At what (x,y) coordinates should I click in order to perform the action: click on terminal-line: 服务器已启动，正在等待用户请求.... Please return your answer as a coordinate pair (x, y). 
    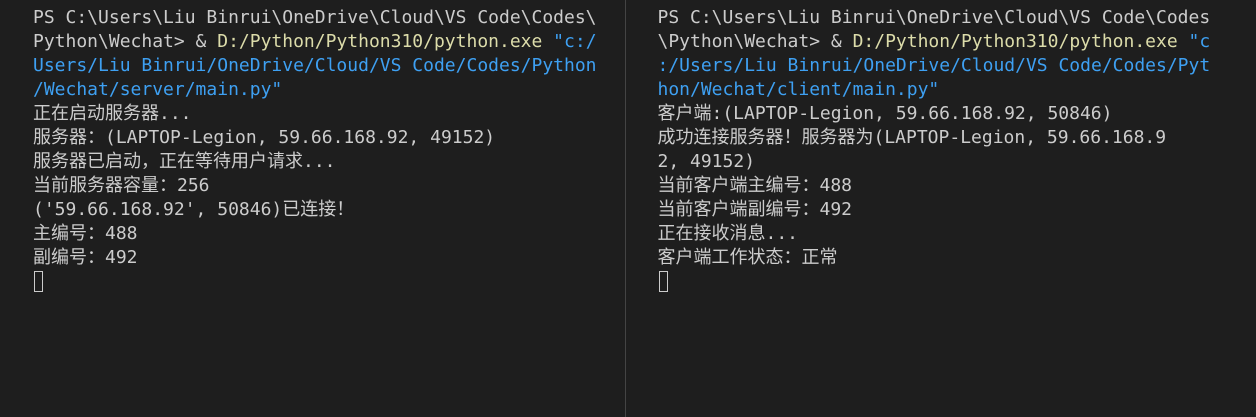
    Looking at the image, I should click on (329, 162).